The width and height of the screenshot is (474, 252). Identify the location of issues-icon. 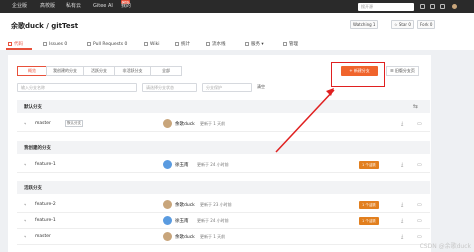
(45, 43).